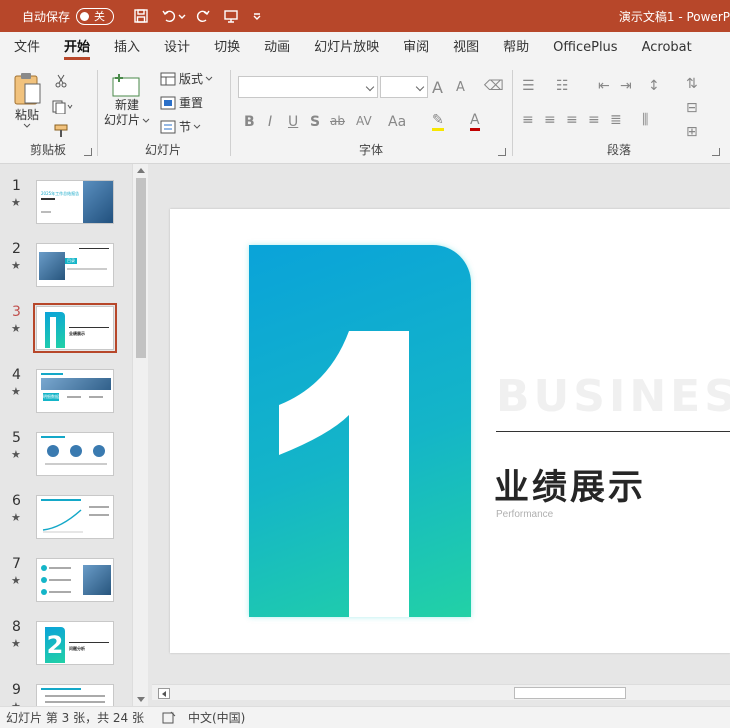 The image size is (730, 728). I want to click on tab-file: 文件, so click(26, 47).